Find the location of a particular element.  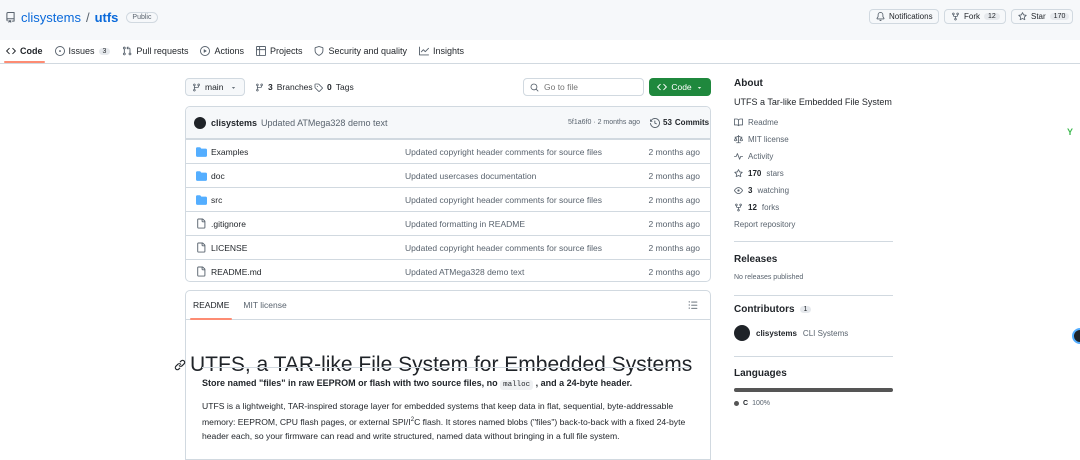

contributor-login: clisystems is located at coordinates (776, 333).